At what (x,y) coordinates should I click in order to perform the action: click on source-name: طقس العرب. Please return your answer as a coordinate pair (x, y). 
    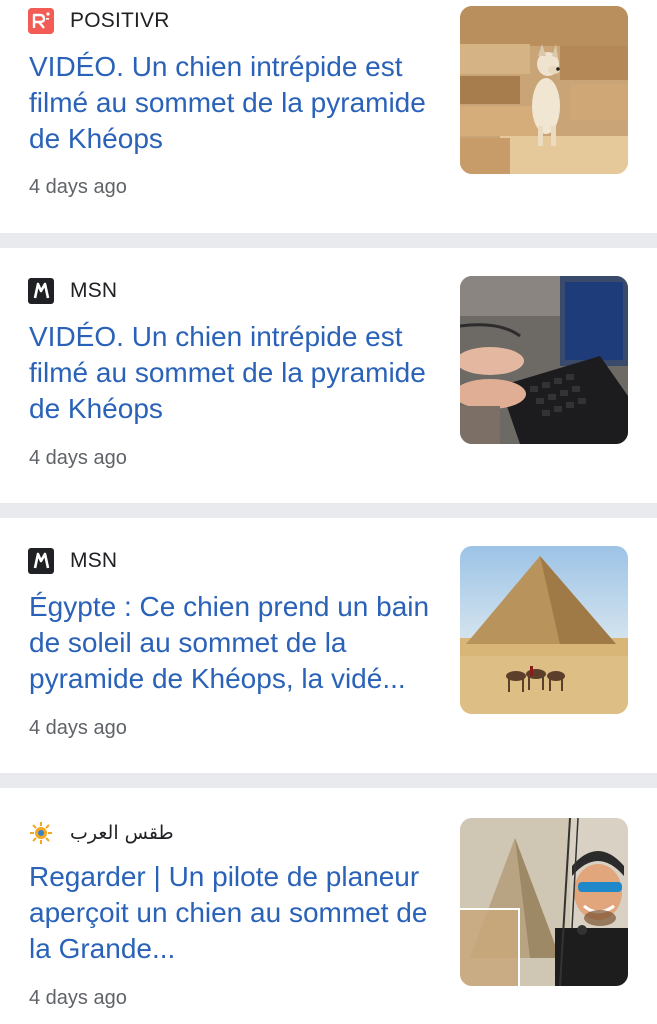
    Looking at the image, I should click on (122, 833).